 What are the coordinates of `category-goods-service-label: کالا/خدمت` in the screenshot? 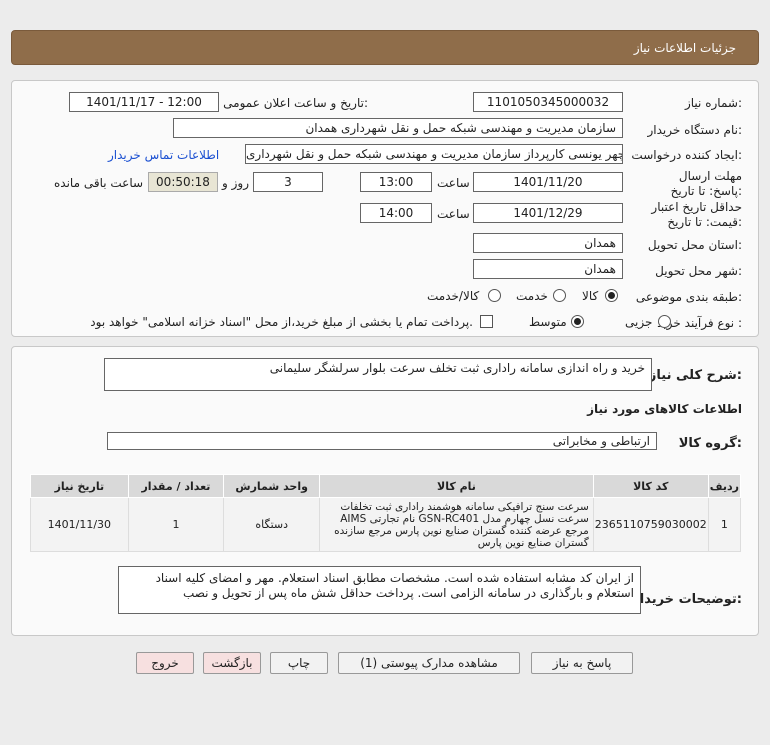 It's located at (453, 296).